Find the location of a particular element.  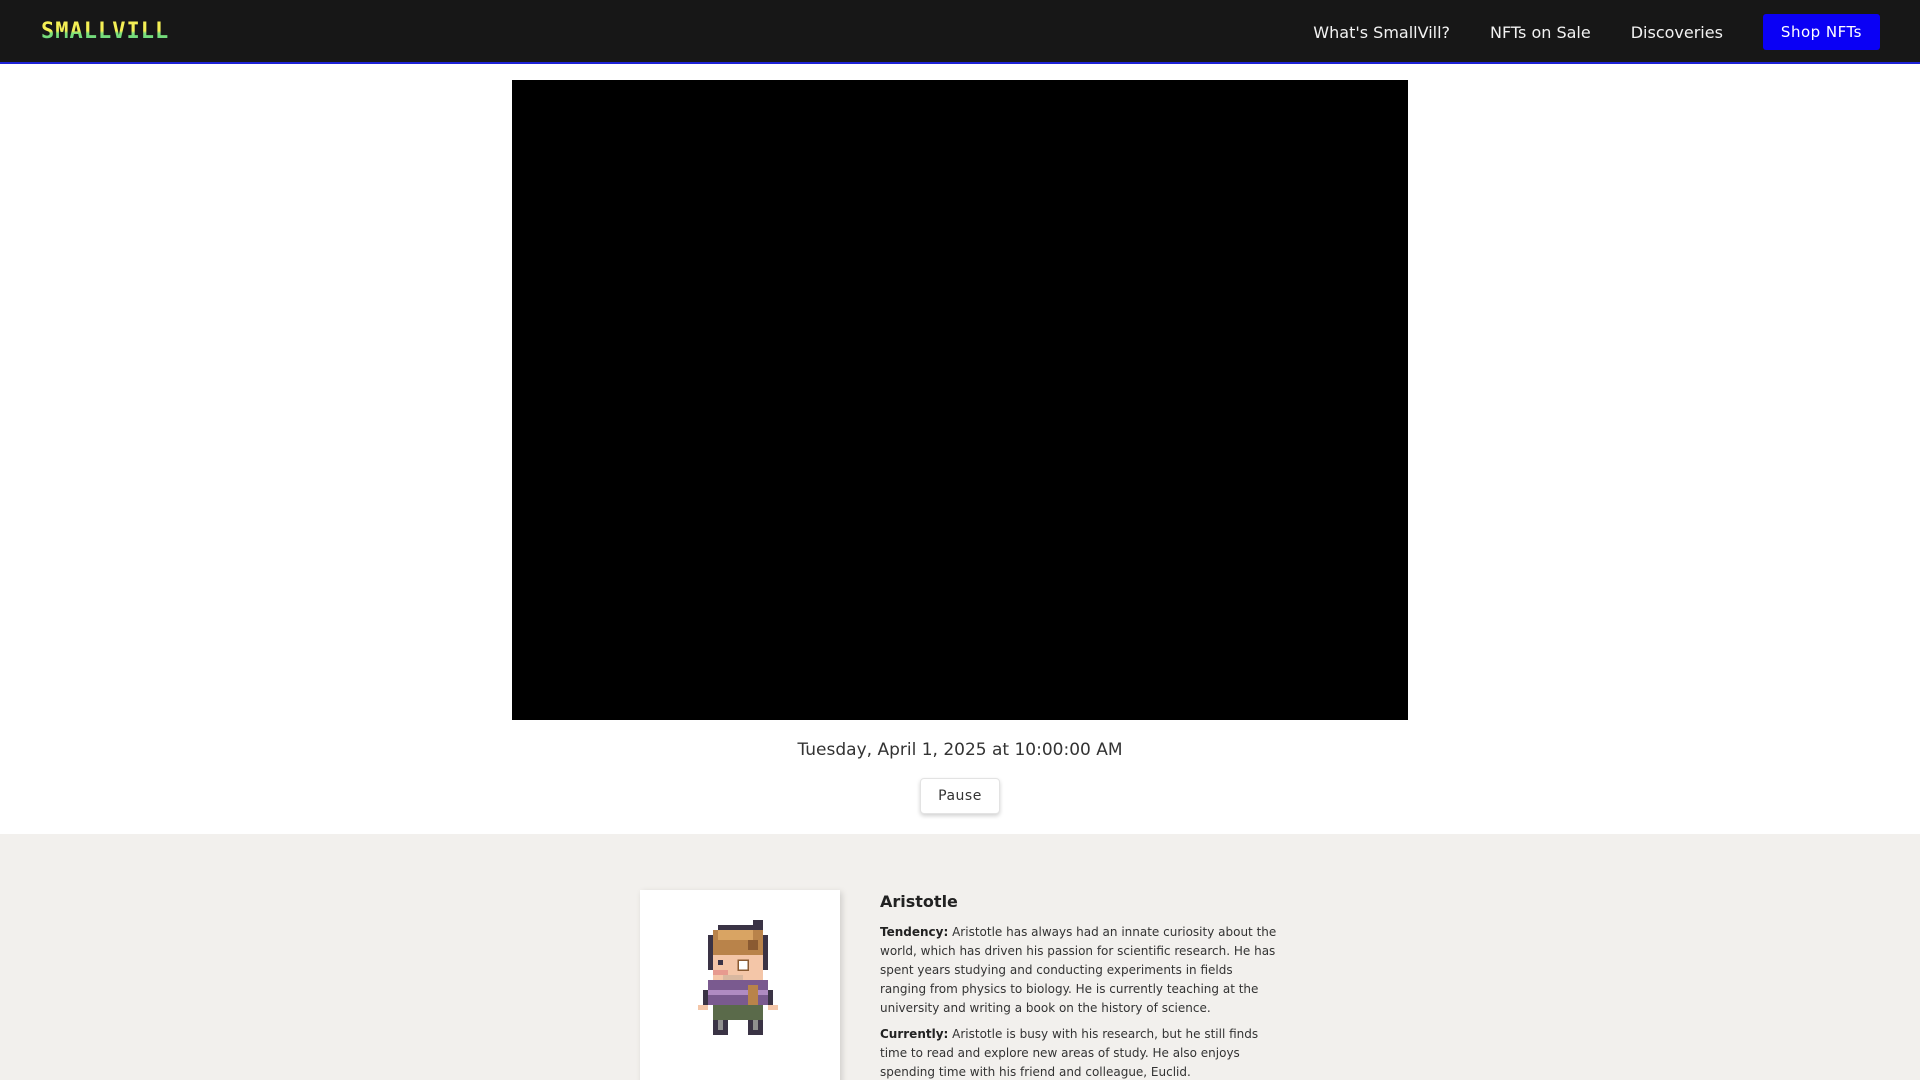

nav-link-nfts-on-sale: NFTs on Sale is located at coordinates (1540, 32).